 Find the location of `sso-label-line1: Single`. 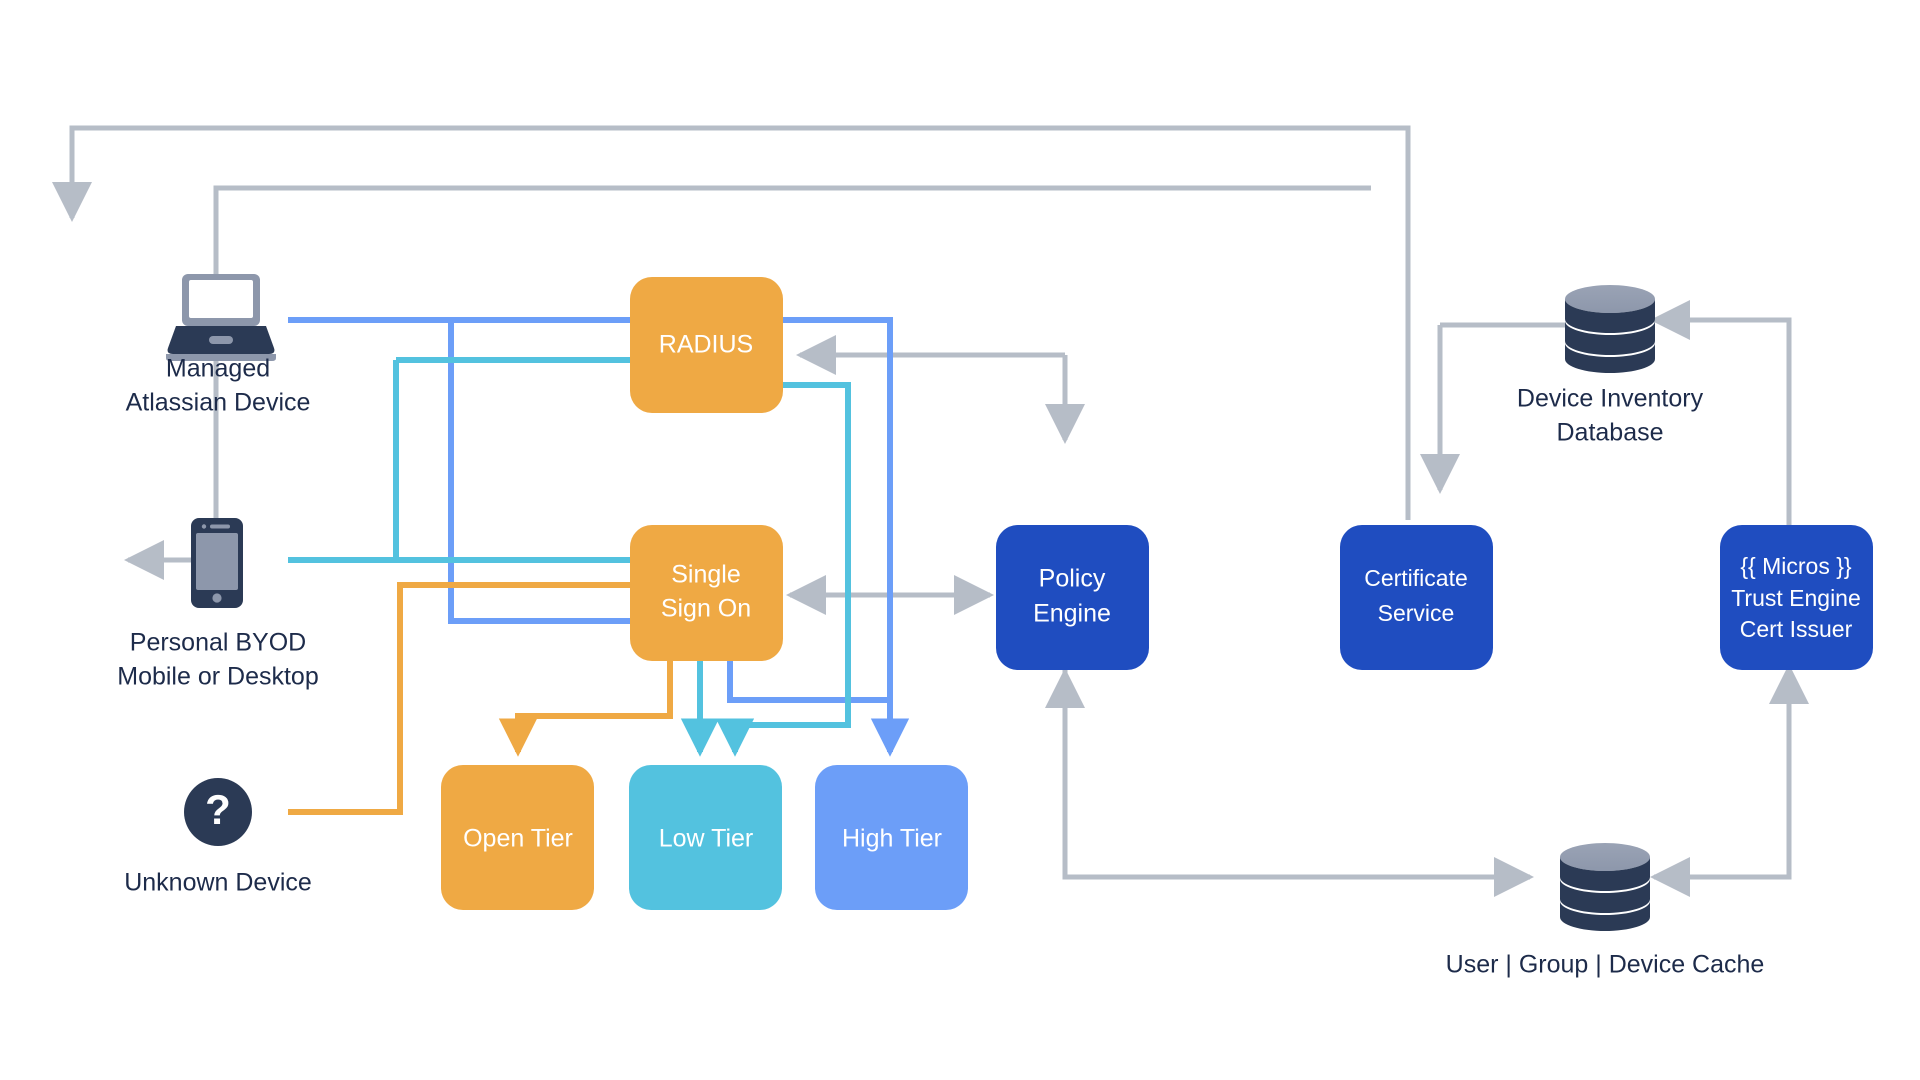

sso-label-line1: Single is located at coordinates (706, 575).